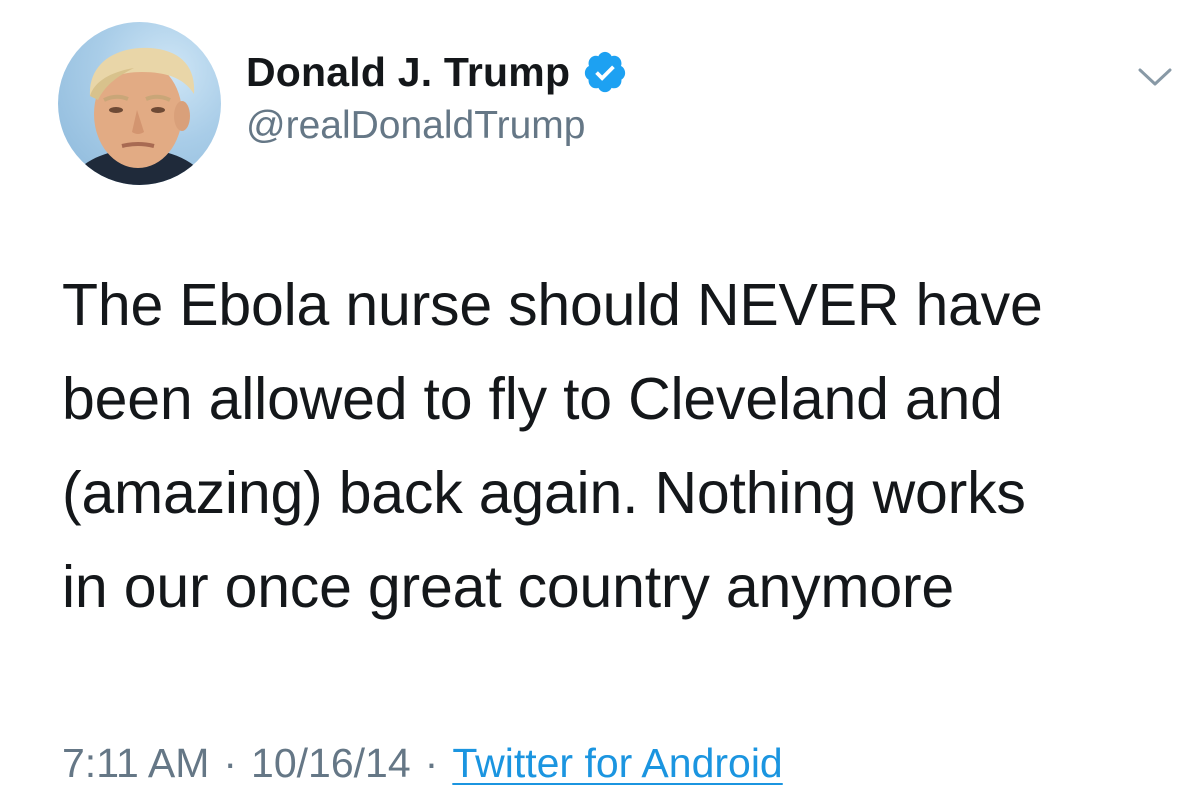 The image size is (1200, 808). What do you see at coordinates (552, 305) in the screenshot?
I see `tweet-text-line: The Ebola nurse should NEVER have` at bounding box center [552, 305].